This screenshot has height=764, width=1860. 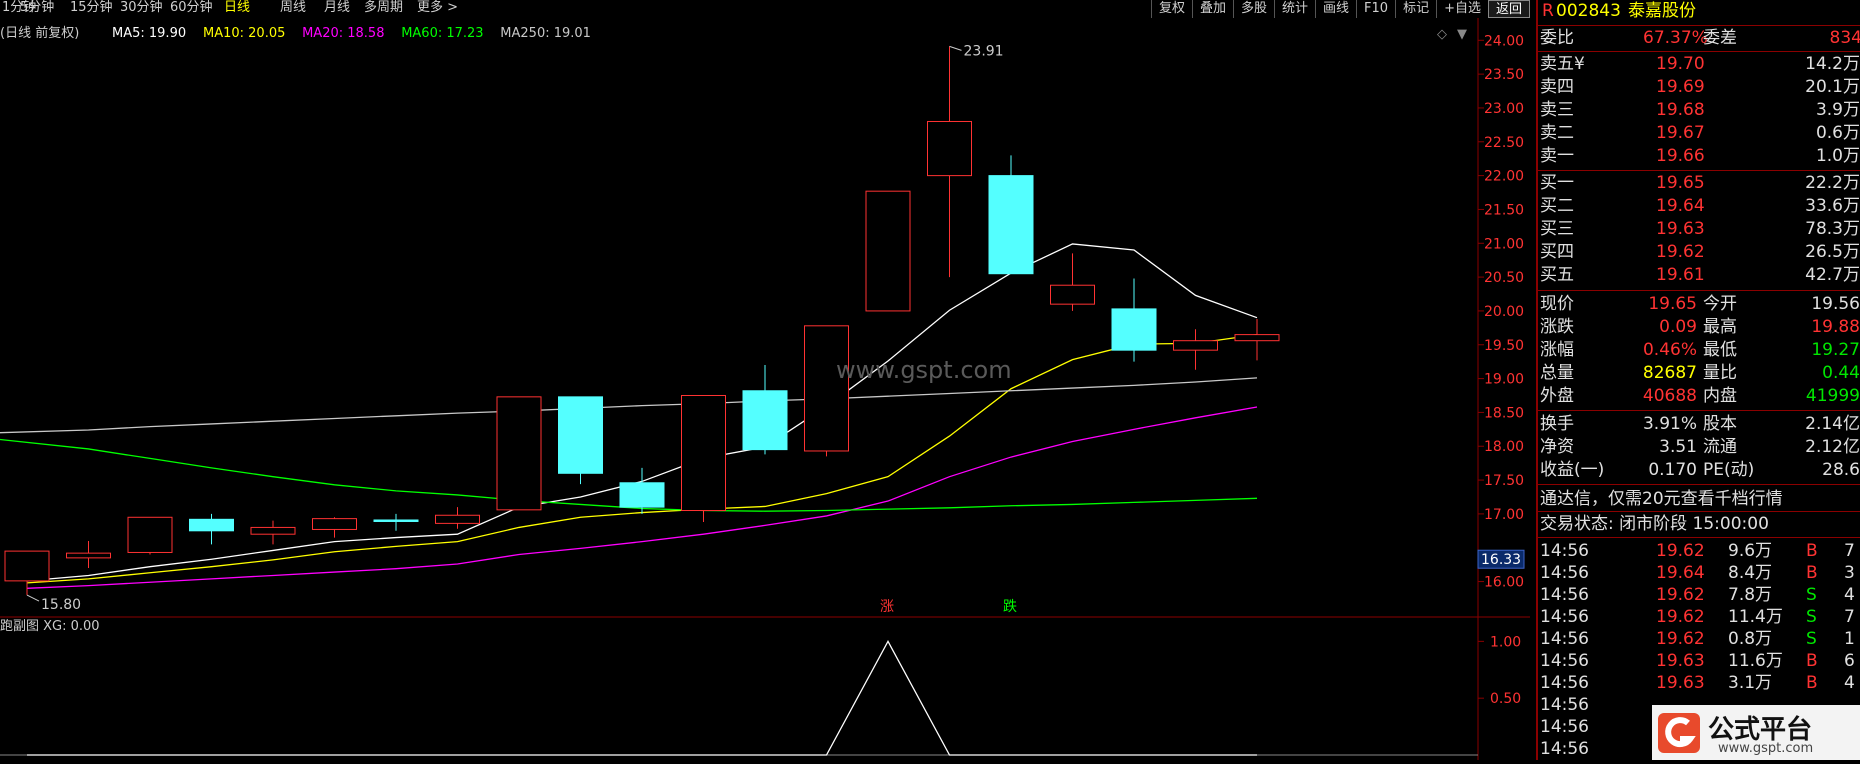 What do you see at coordinates (642, 697) in the screenshot?
I see `xg-indicator-line` at bounding box center [642, 697].